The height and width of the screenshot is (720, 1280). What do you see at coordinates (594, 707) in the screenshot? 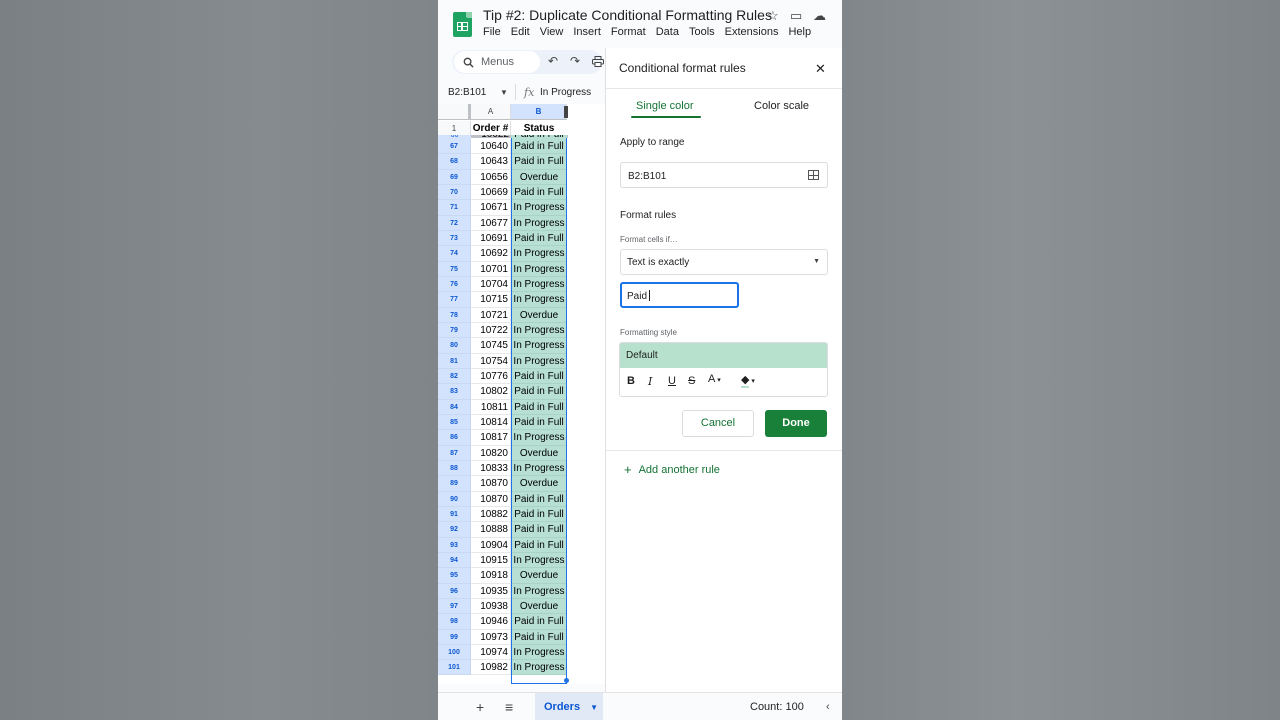
I see `sheet-tab-dropdown-icon: ▼` at bounding box center [594, 707].